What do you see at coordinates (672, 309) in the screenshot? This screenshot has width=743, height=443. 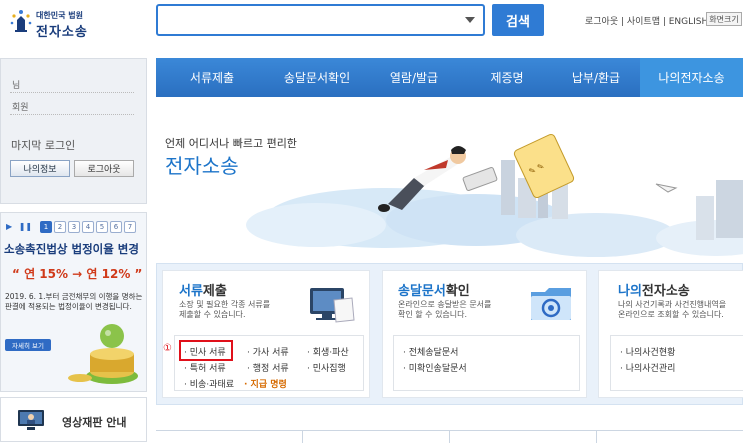 I see `my-ecourt-desc: 나의 사건기록과 사건진행내역을 온라인으로 조회할 수 있습니다.` at bounding box center [672, 309].